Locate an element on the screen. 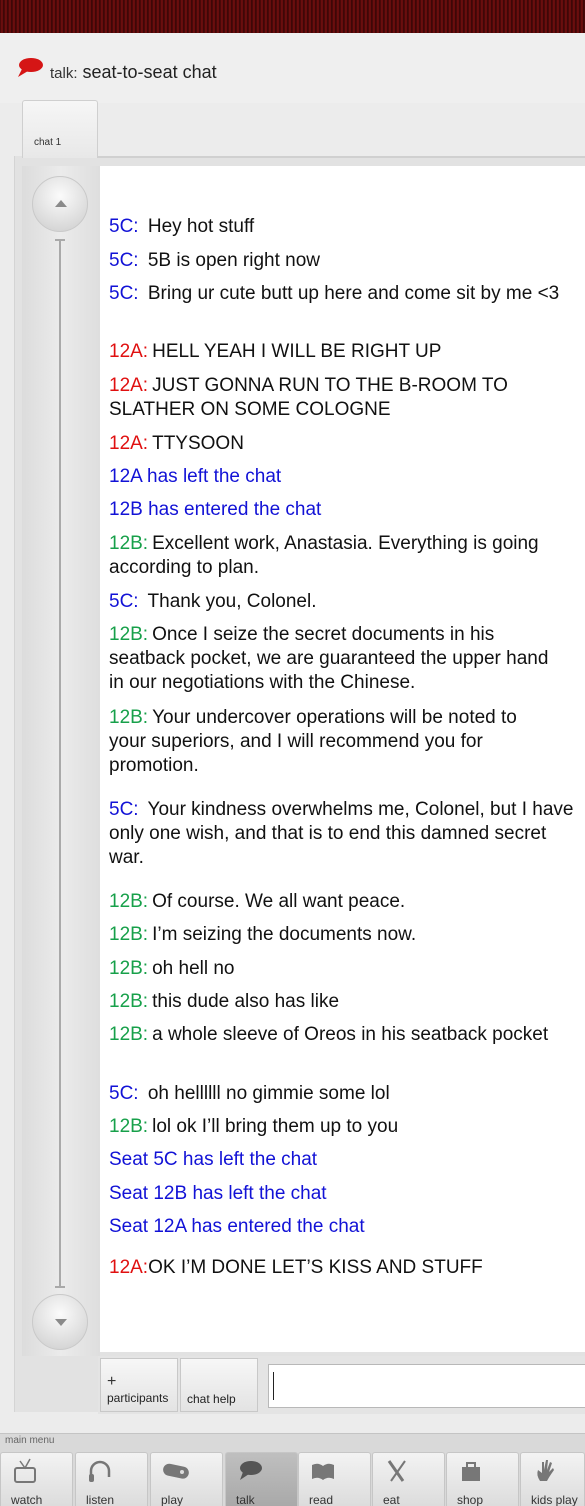 The image size is (585, 1506). chat-message: 12A:OK I’M DONE LET’S KISS AND STUFF is located at coordinates (342, 1268).